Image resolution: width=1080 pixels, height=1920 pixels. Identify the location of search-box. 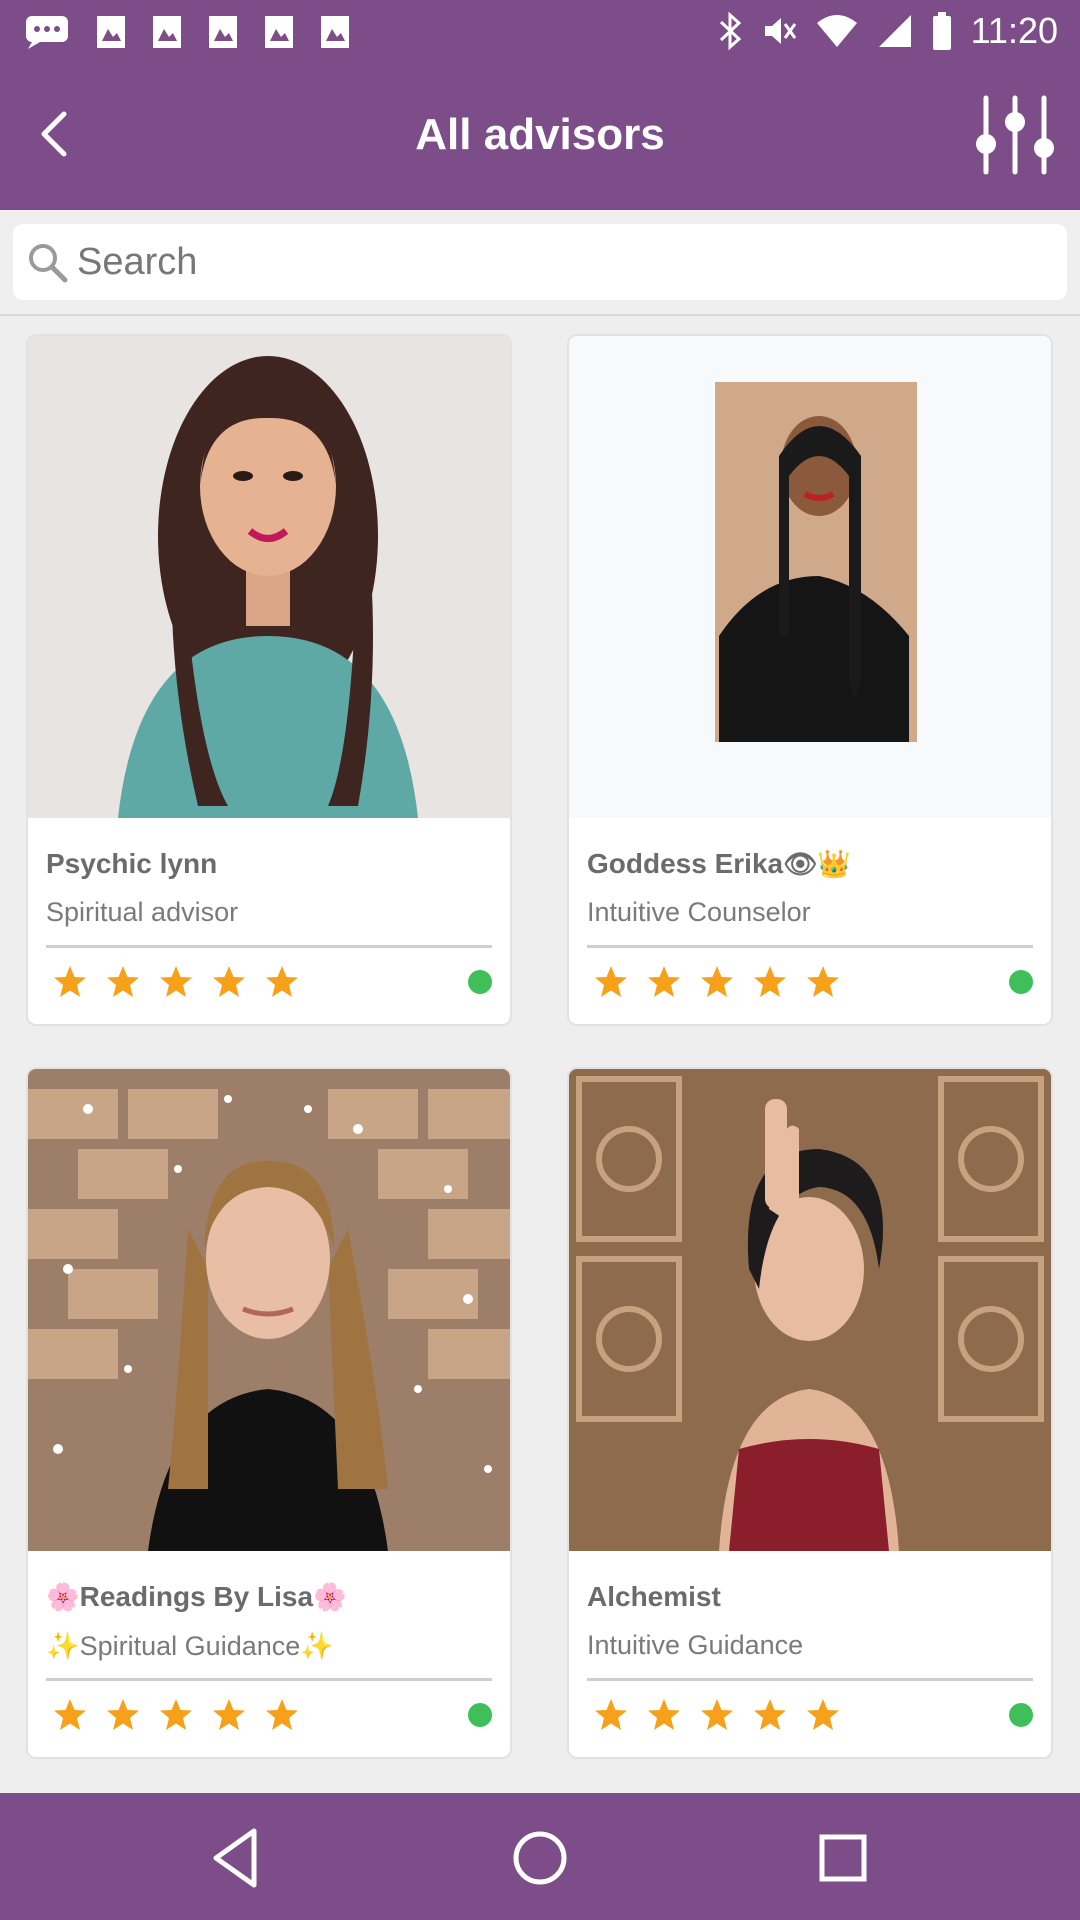
(540, 262).